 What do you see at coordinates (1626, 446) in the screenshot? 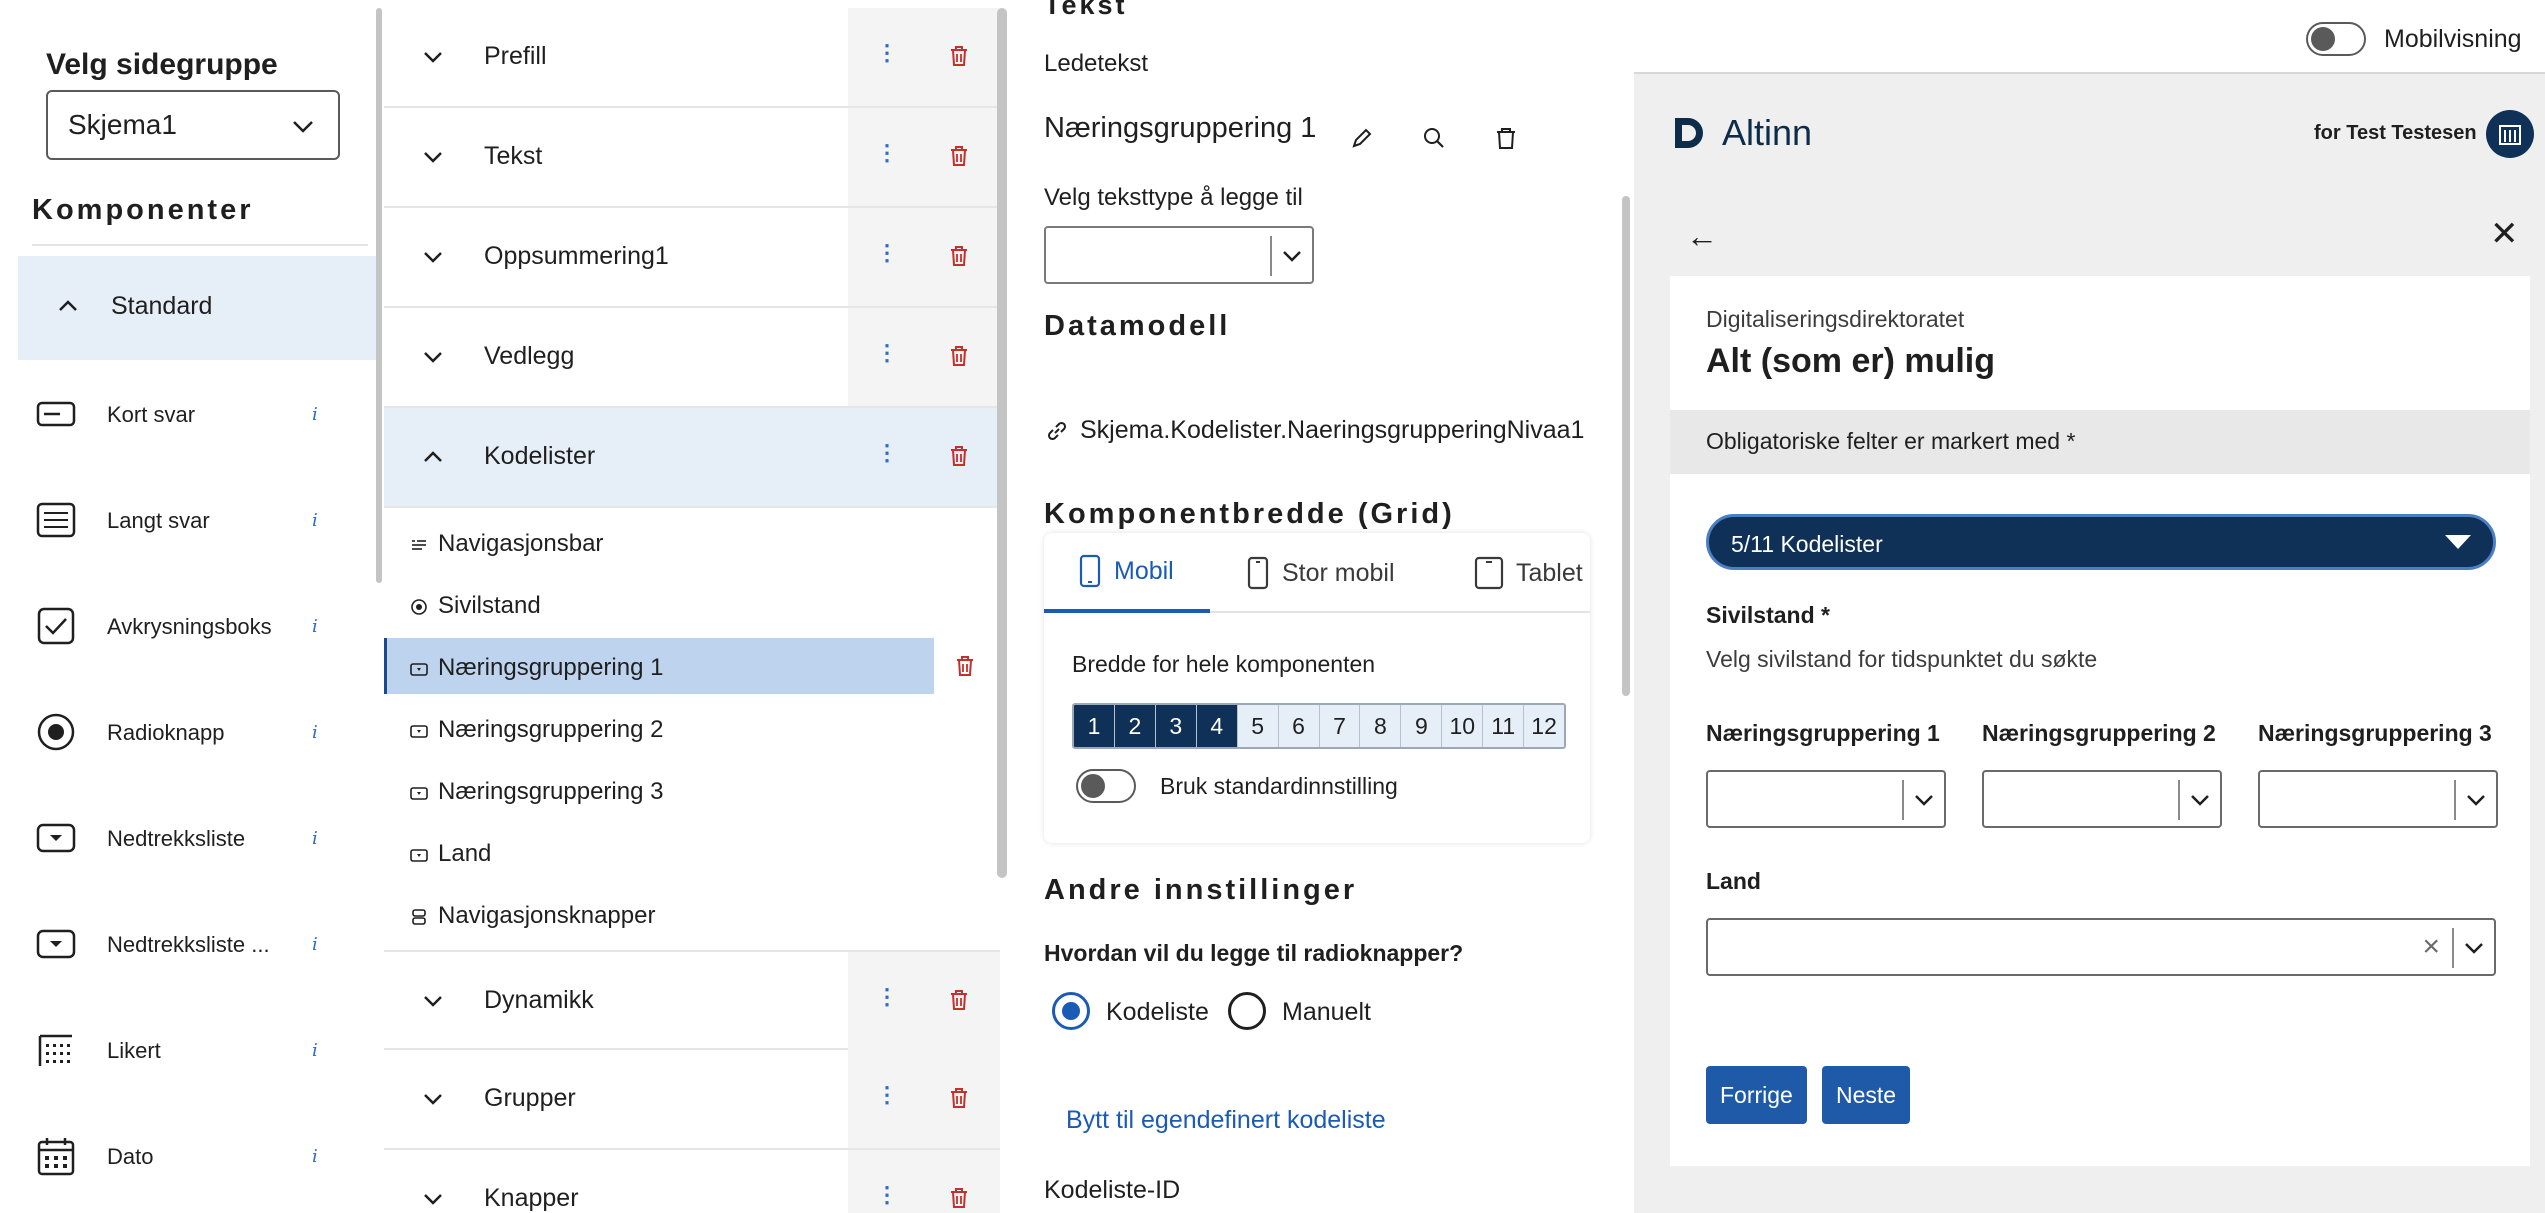
I see `properties-scrollbar` at bounding box center [1626, 446].